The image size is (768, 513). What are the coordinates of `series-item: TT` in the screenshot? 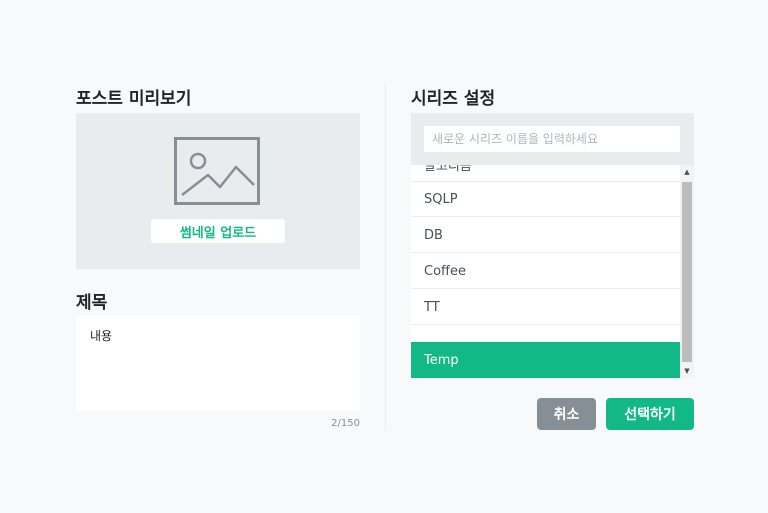 It's located at (545, 307).